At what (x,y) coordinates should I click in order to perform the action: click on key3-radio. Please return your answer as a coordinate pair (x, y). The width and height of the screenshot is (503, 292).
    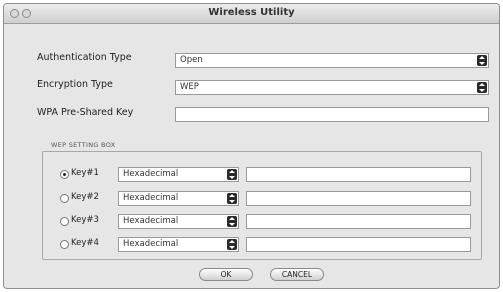
    Looking at the image, I should click on (64, 221).